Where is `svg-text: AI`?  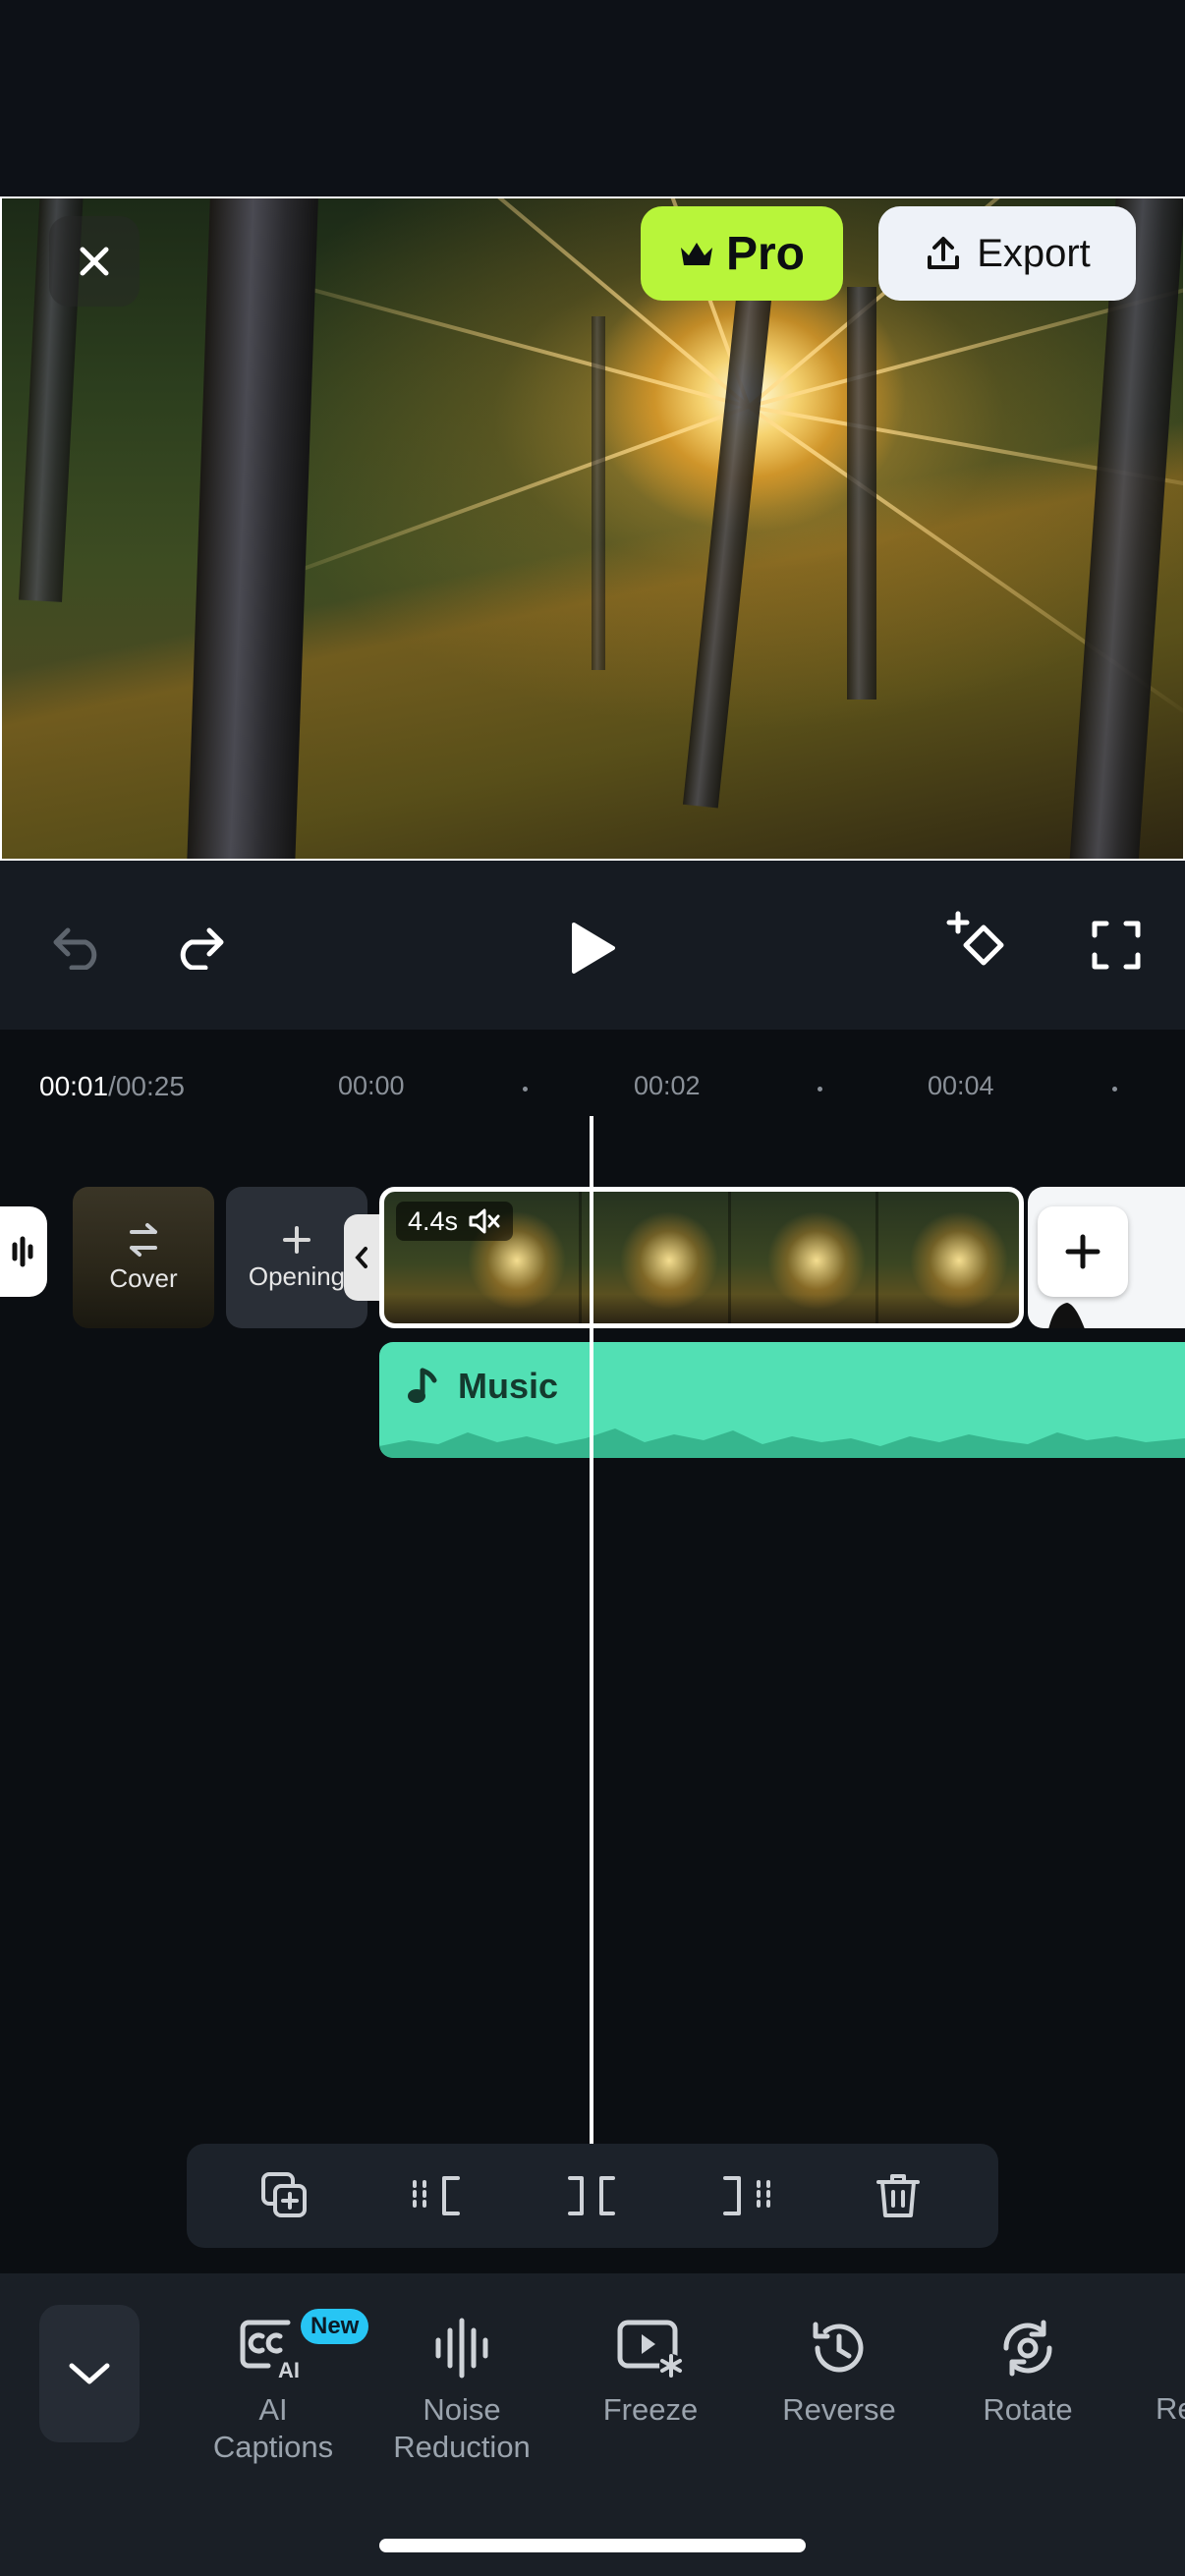 svg-text: AI is located at coordinates (289, 2369).